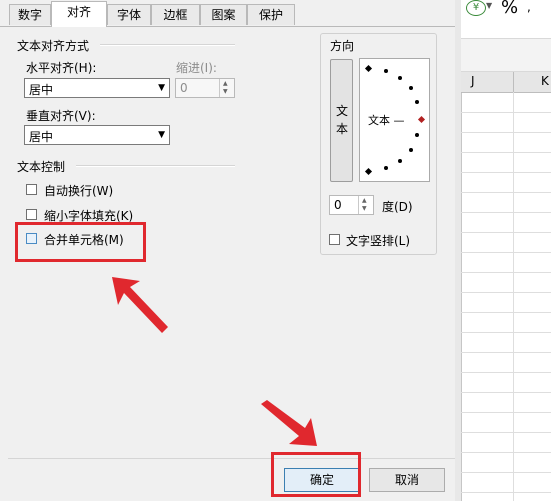 This screenshot has height=501, width=551. I want to click on tab-alignment: 对齐, so click(79, 14).